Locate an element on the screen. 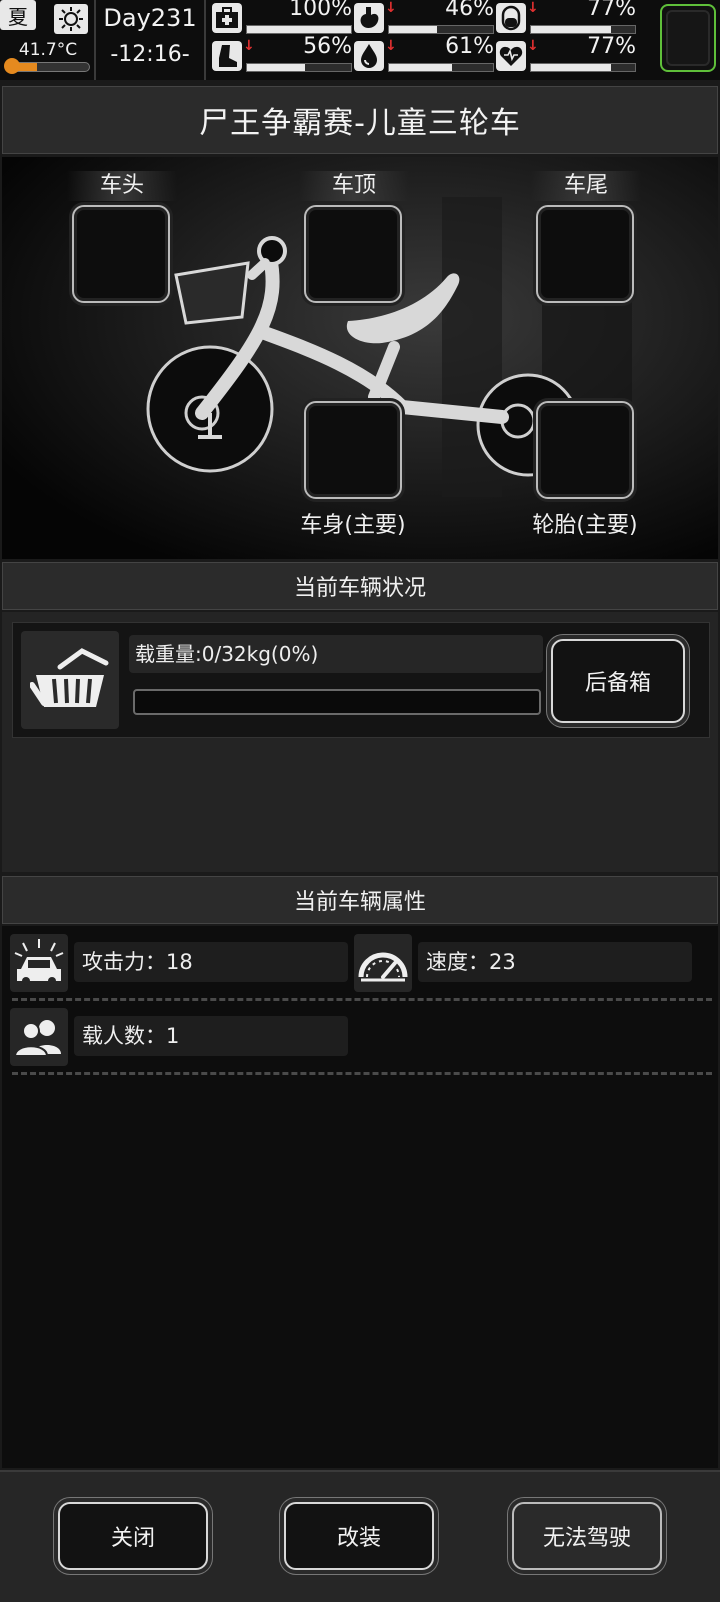  drive-button: 无法驾驶 is located at coordinates (587, 1536).